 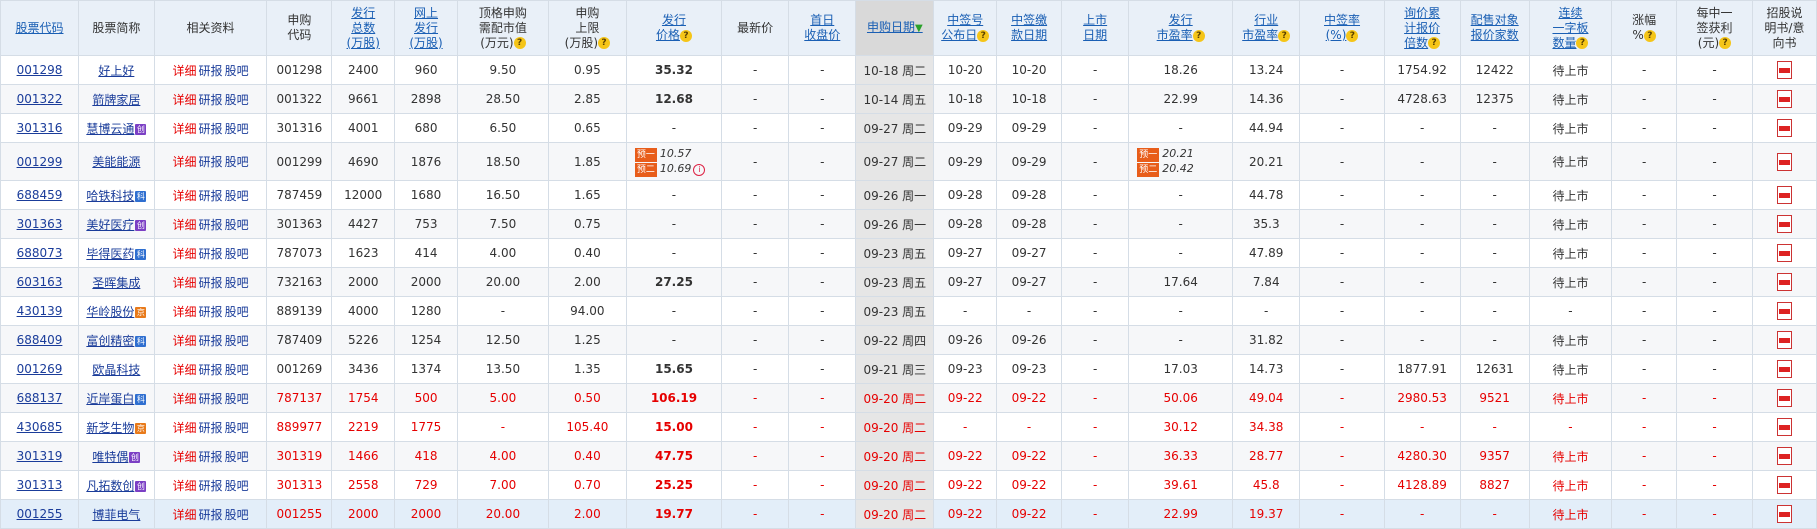 I want to click on stock-name-link: 凡拓数创, so click(x=110, y=486).